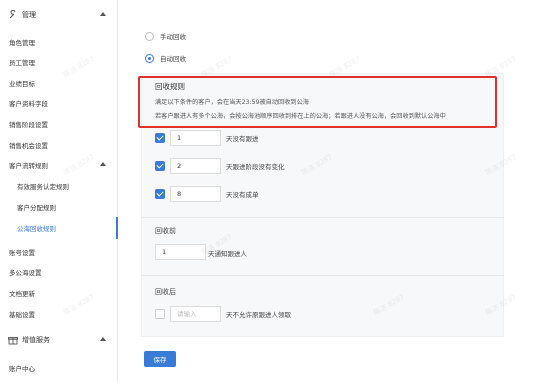 The width and height of the screenshot is (554, 381). Describe the element at coordinates (59, 103) in the screenshot. I see `sidebar-item-customer-fields: 客户资料字段` at that location.